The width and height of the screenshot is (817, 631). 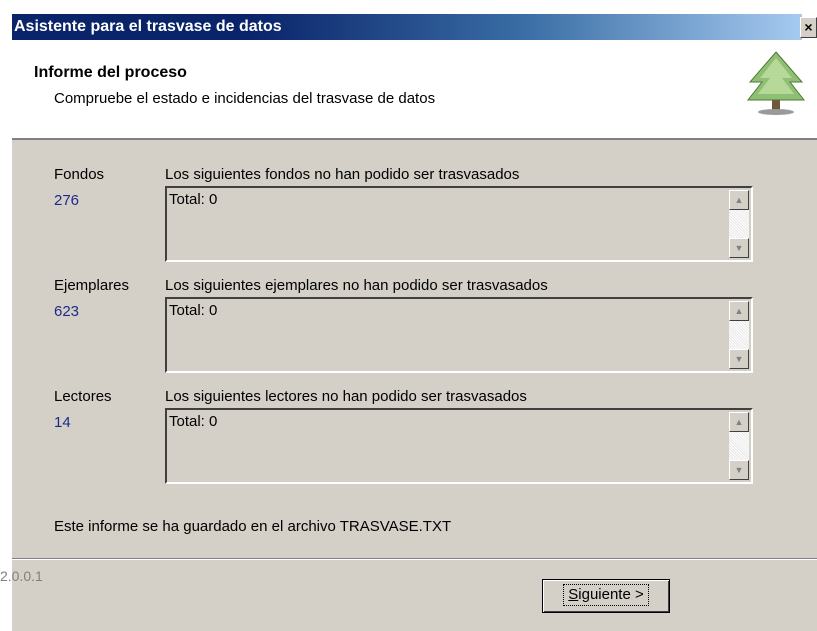 What do you see at coordinates (414, 594) in the screenshot?
I see `wizard-footer: Siguiente >` at bounding box center [414, 594].